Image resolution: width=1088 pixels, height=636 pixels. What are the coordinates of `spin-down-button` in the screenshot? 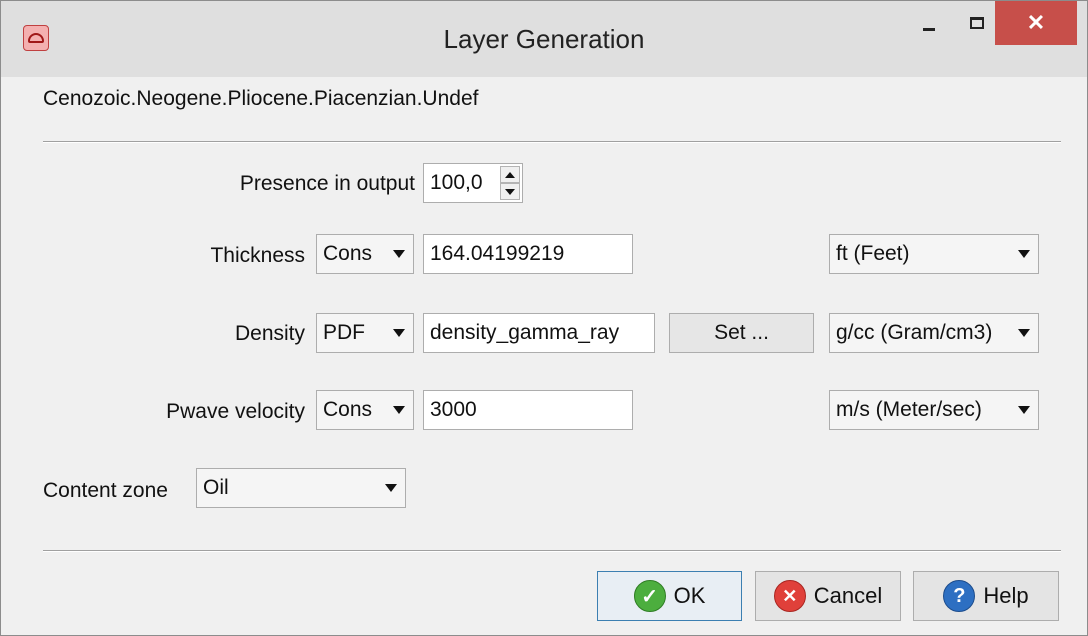 It's located at (510, 191).